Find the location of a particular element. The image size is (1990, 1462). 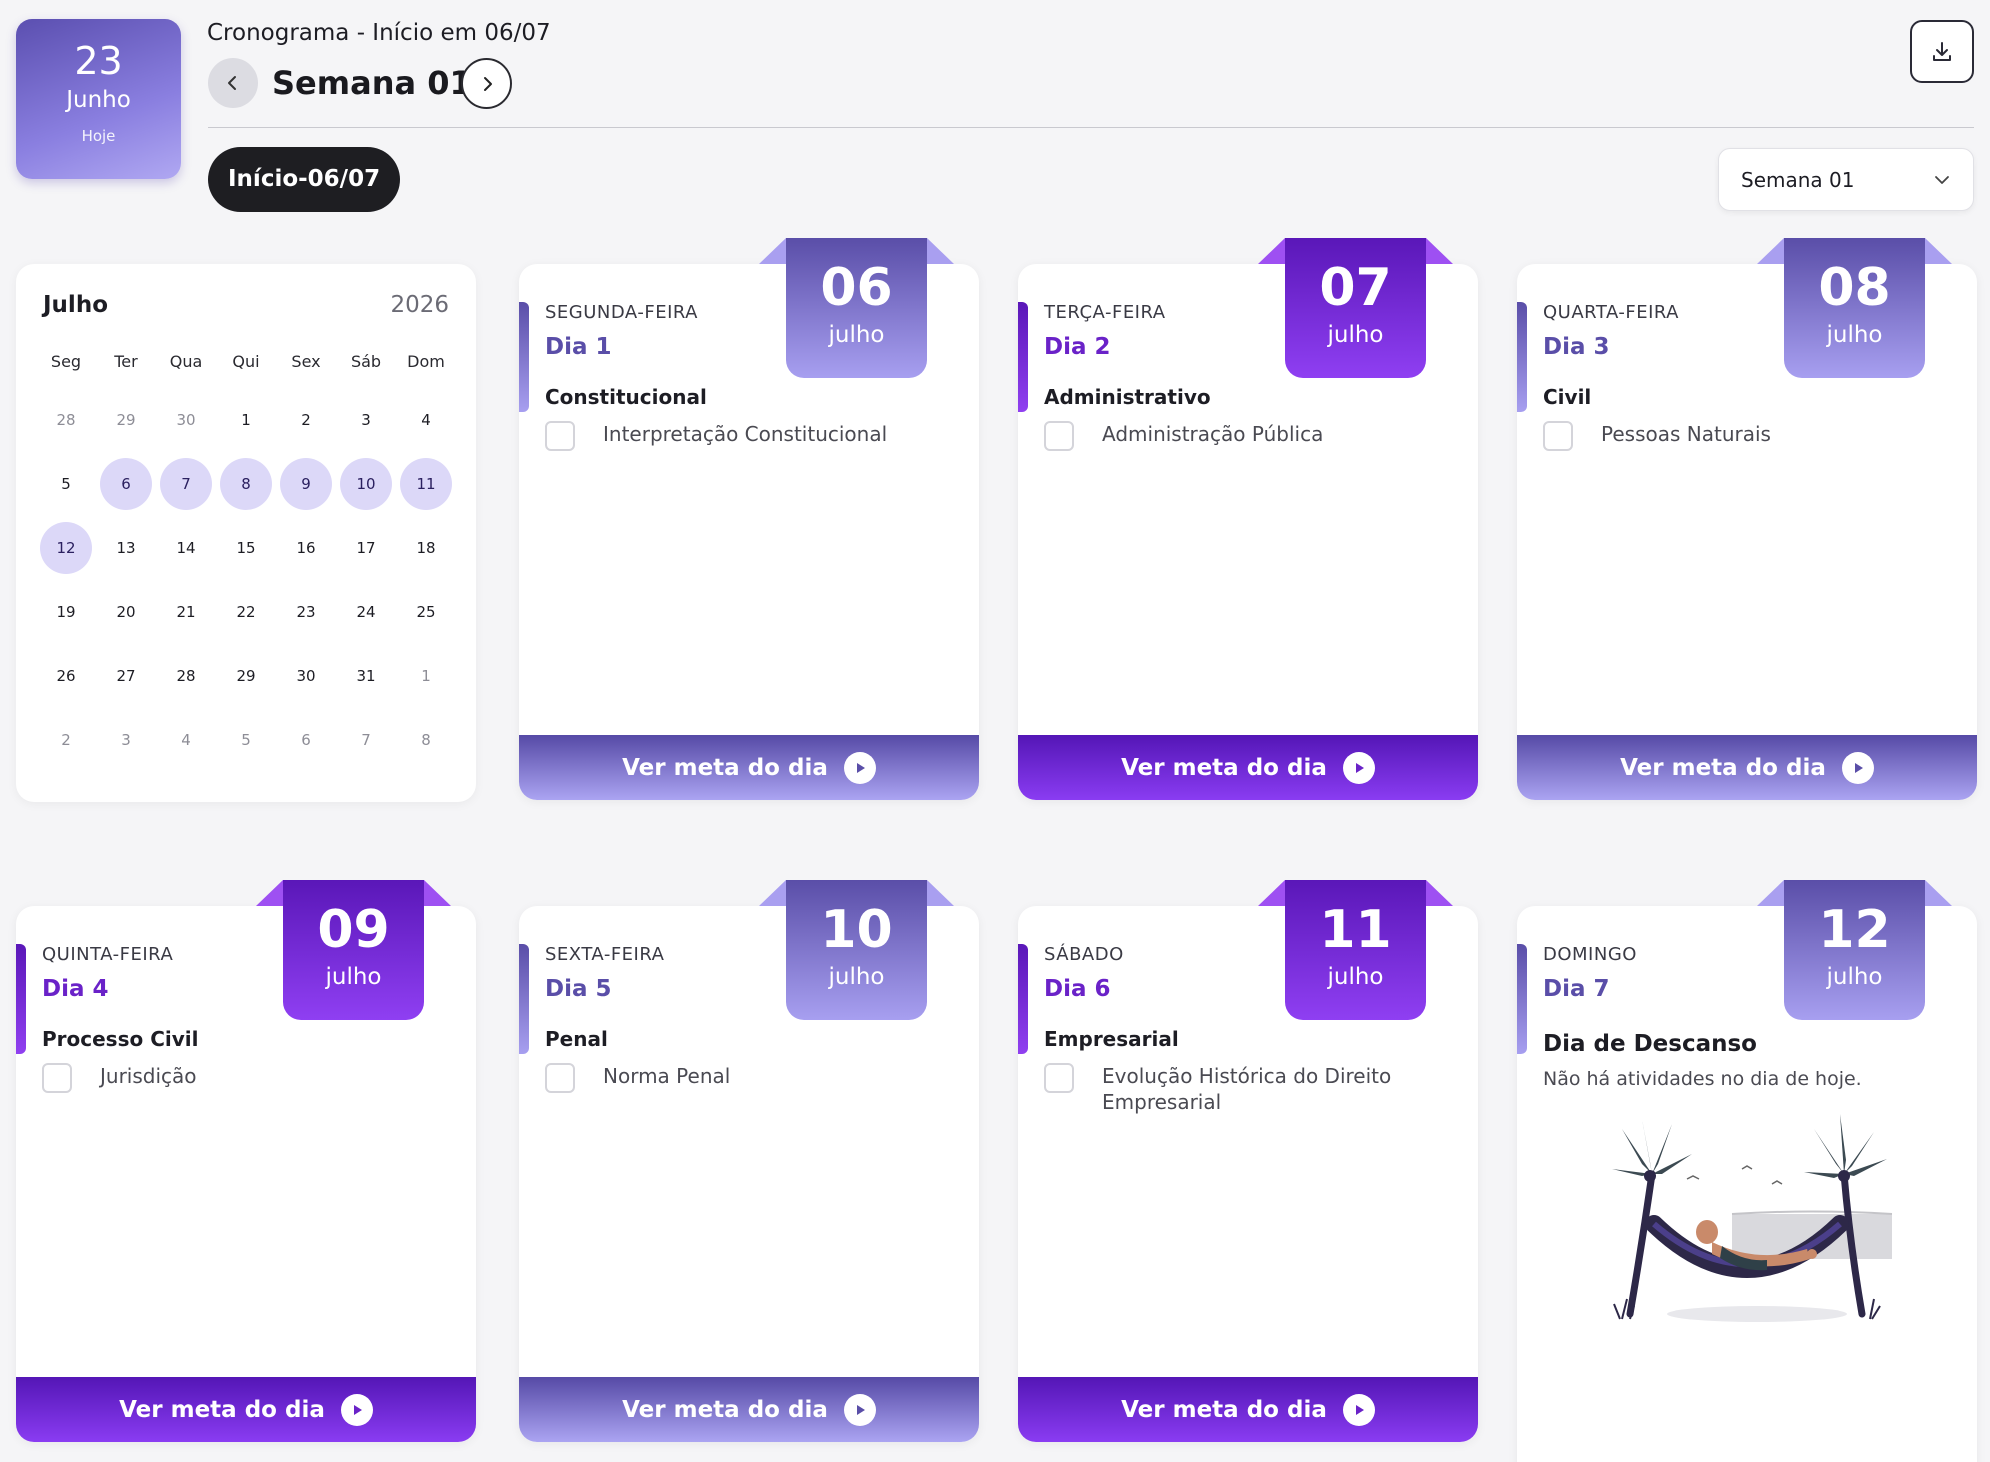

calendar-day-number: 11 is located at coordinates (426, 484).